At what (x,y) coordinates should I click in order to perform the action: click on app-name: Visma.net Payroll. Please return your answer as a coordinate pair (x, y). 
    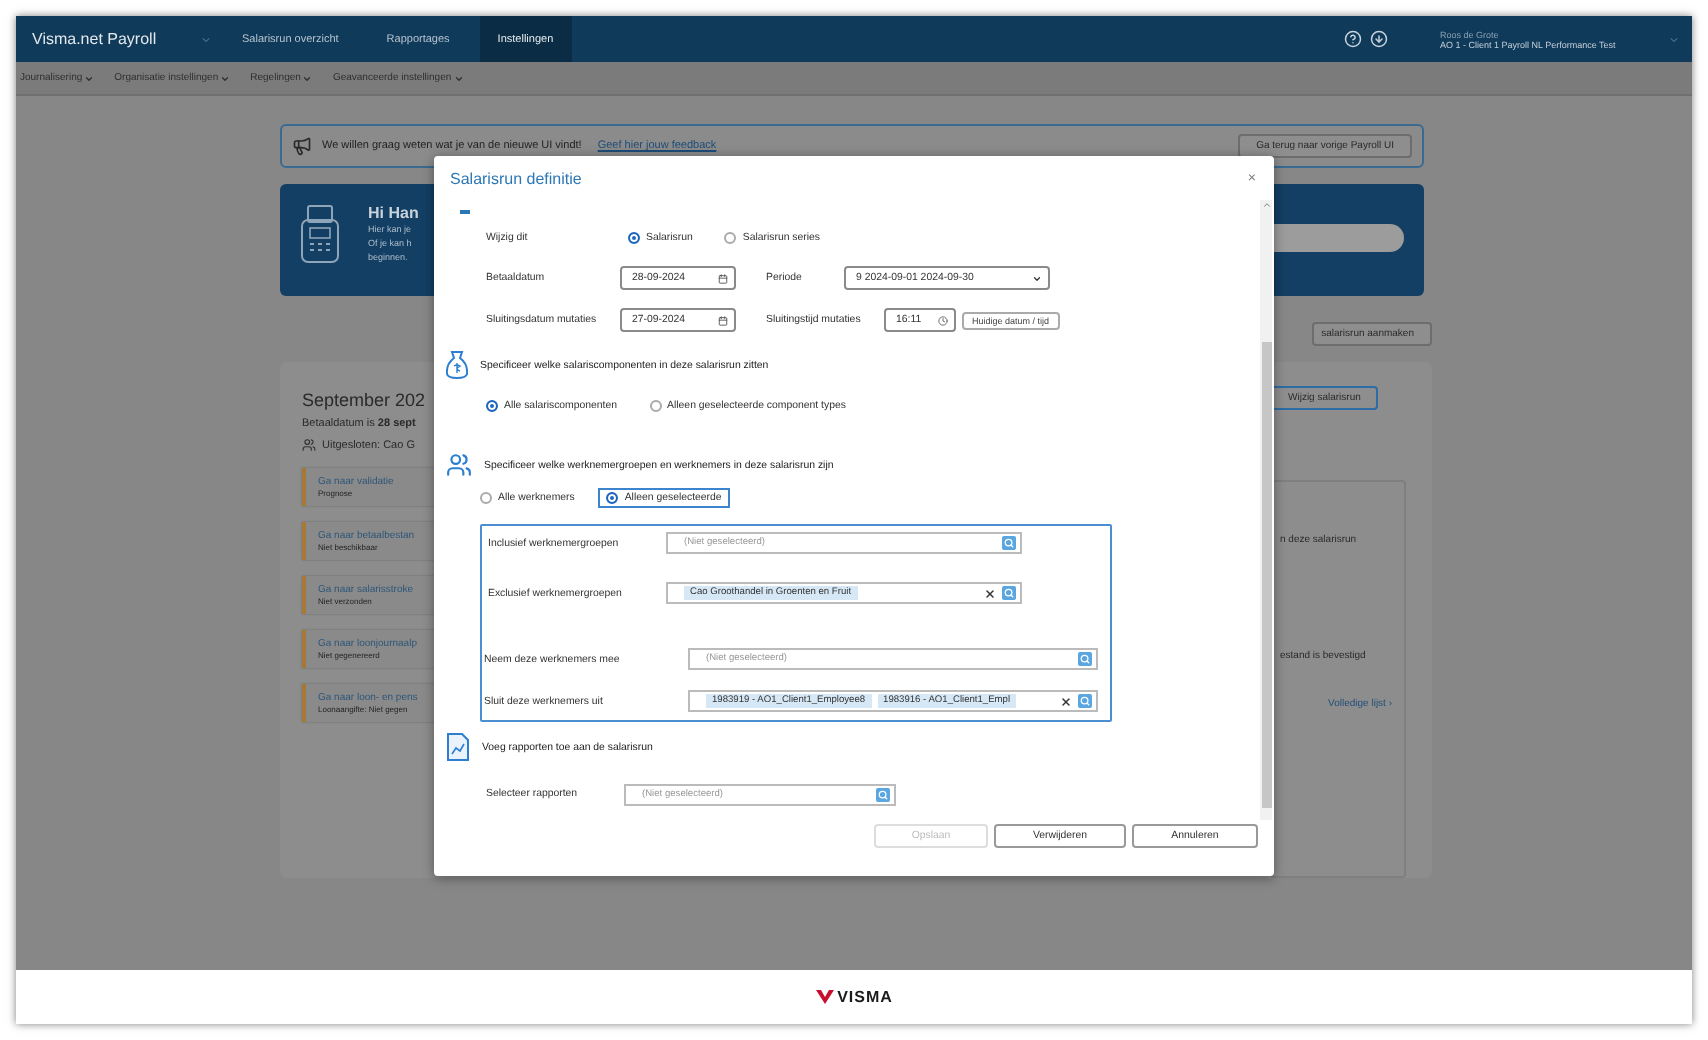
    Looking at the image, I should click on (94, 40).